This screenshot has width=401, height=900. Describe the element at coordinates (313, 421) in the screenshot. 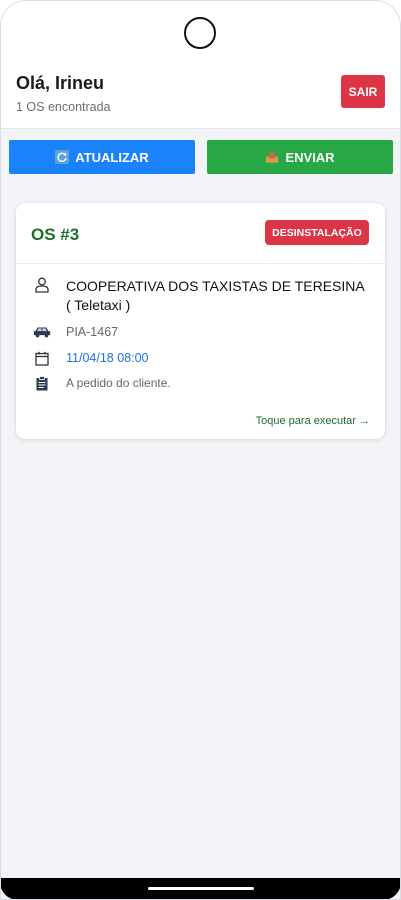

I see `execute-hint: Toque para executar →` at that location.